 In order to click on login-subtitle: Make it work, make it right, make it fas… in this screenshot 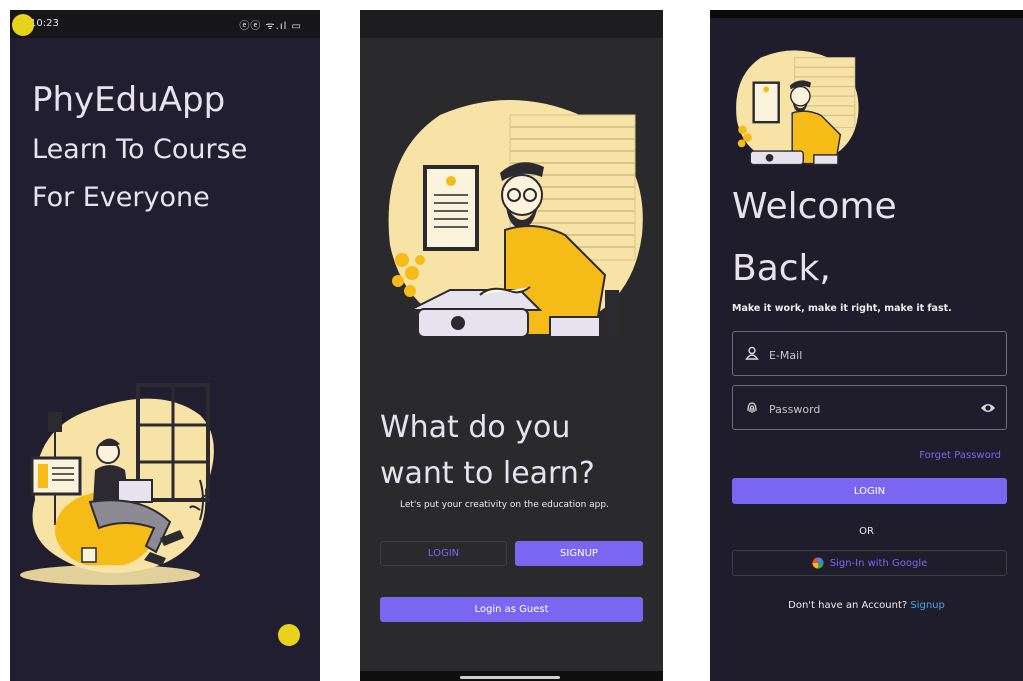, I will do `click(842, 308)`.